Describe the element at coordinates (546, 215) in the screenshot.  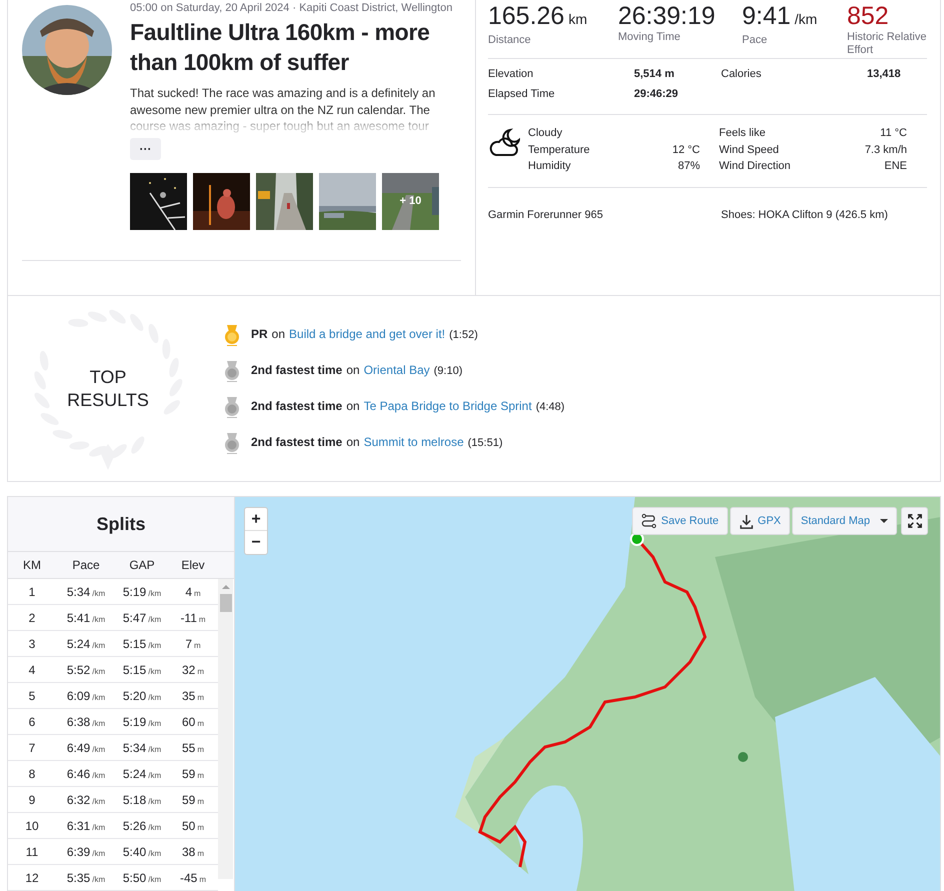
I see `device-name: Garmin Forerunner 965` at that location.